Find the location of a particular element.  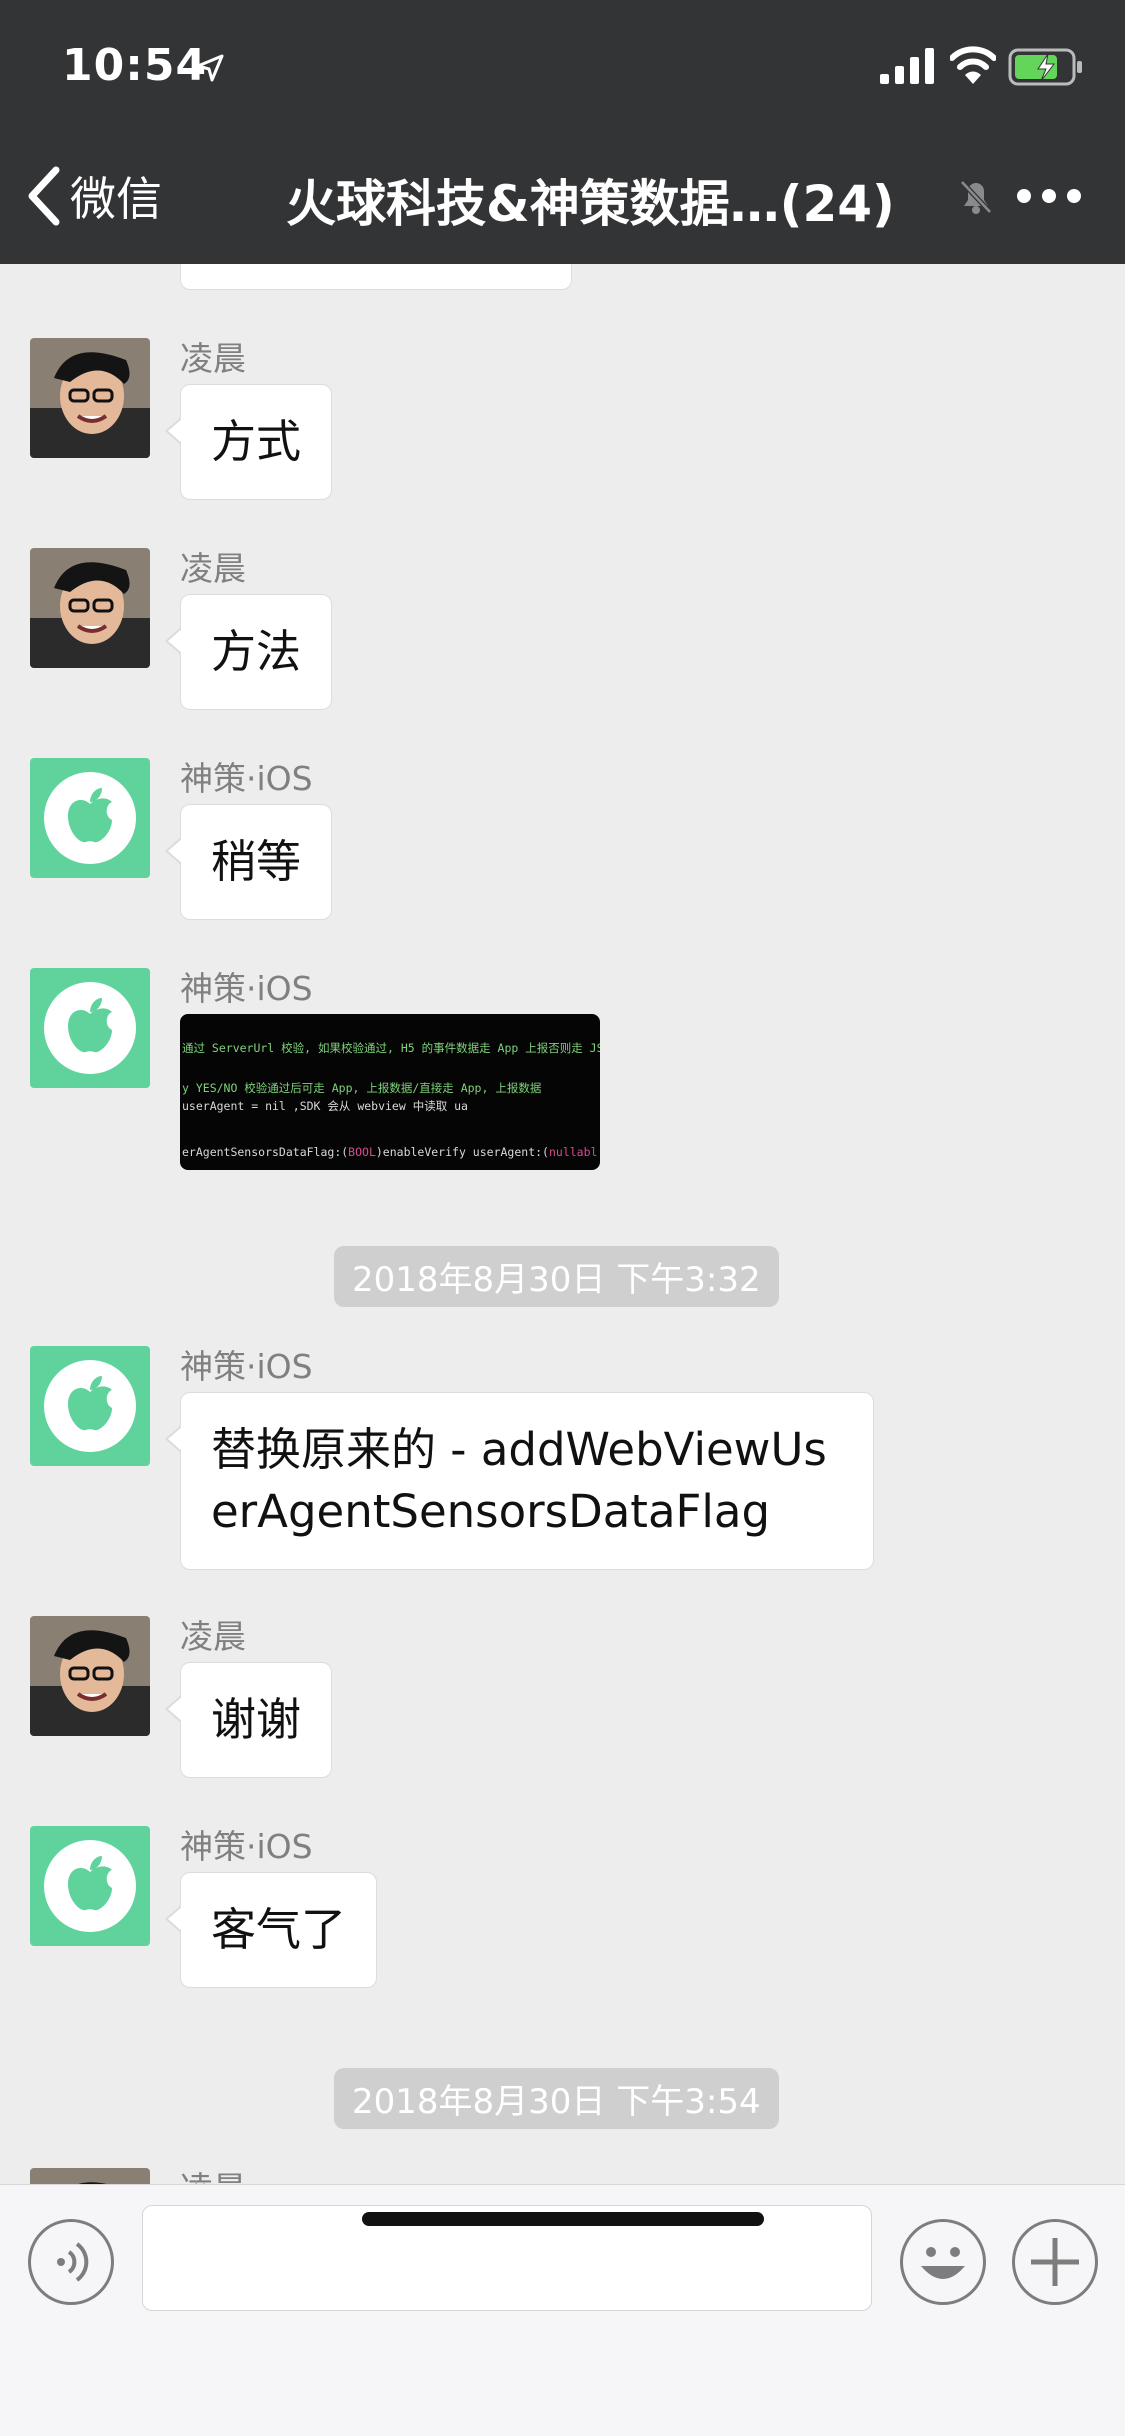

code-line: userAgent = nil ,SDK 会从 webview 中读取 ua is located at coordinates (325, 1106).